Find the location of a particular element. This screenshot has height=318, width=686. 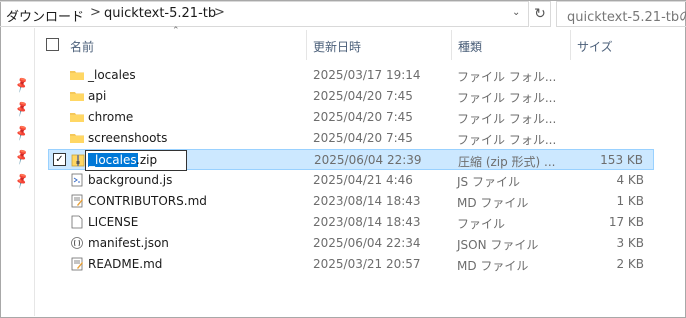

refresh-icon: ↻ is located at coordinates (540, 14).